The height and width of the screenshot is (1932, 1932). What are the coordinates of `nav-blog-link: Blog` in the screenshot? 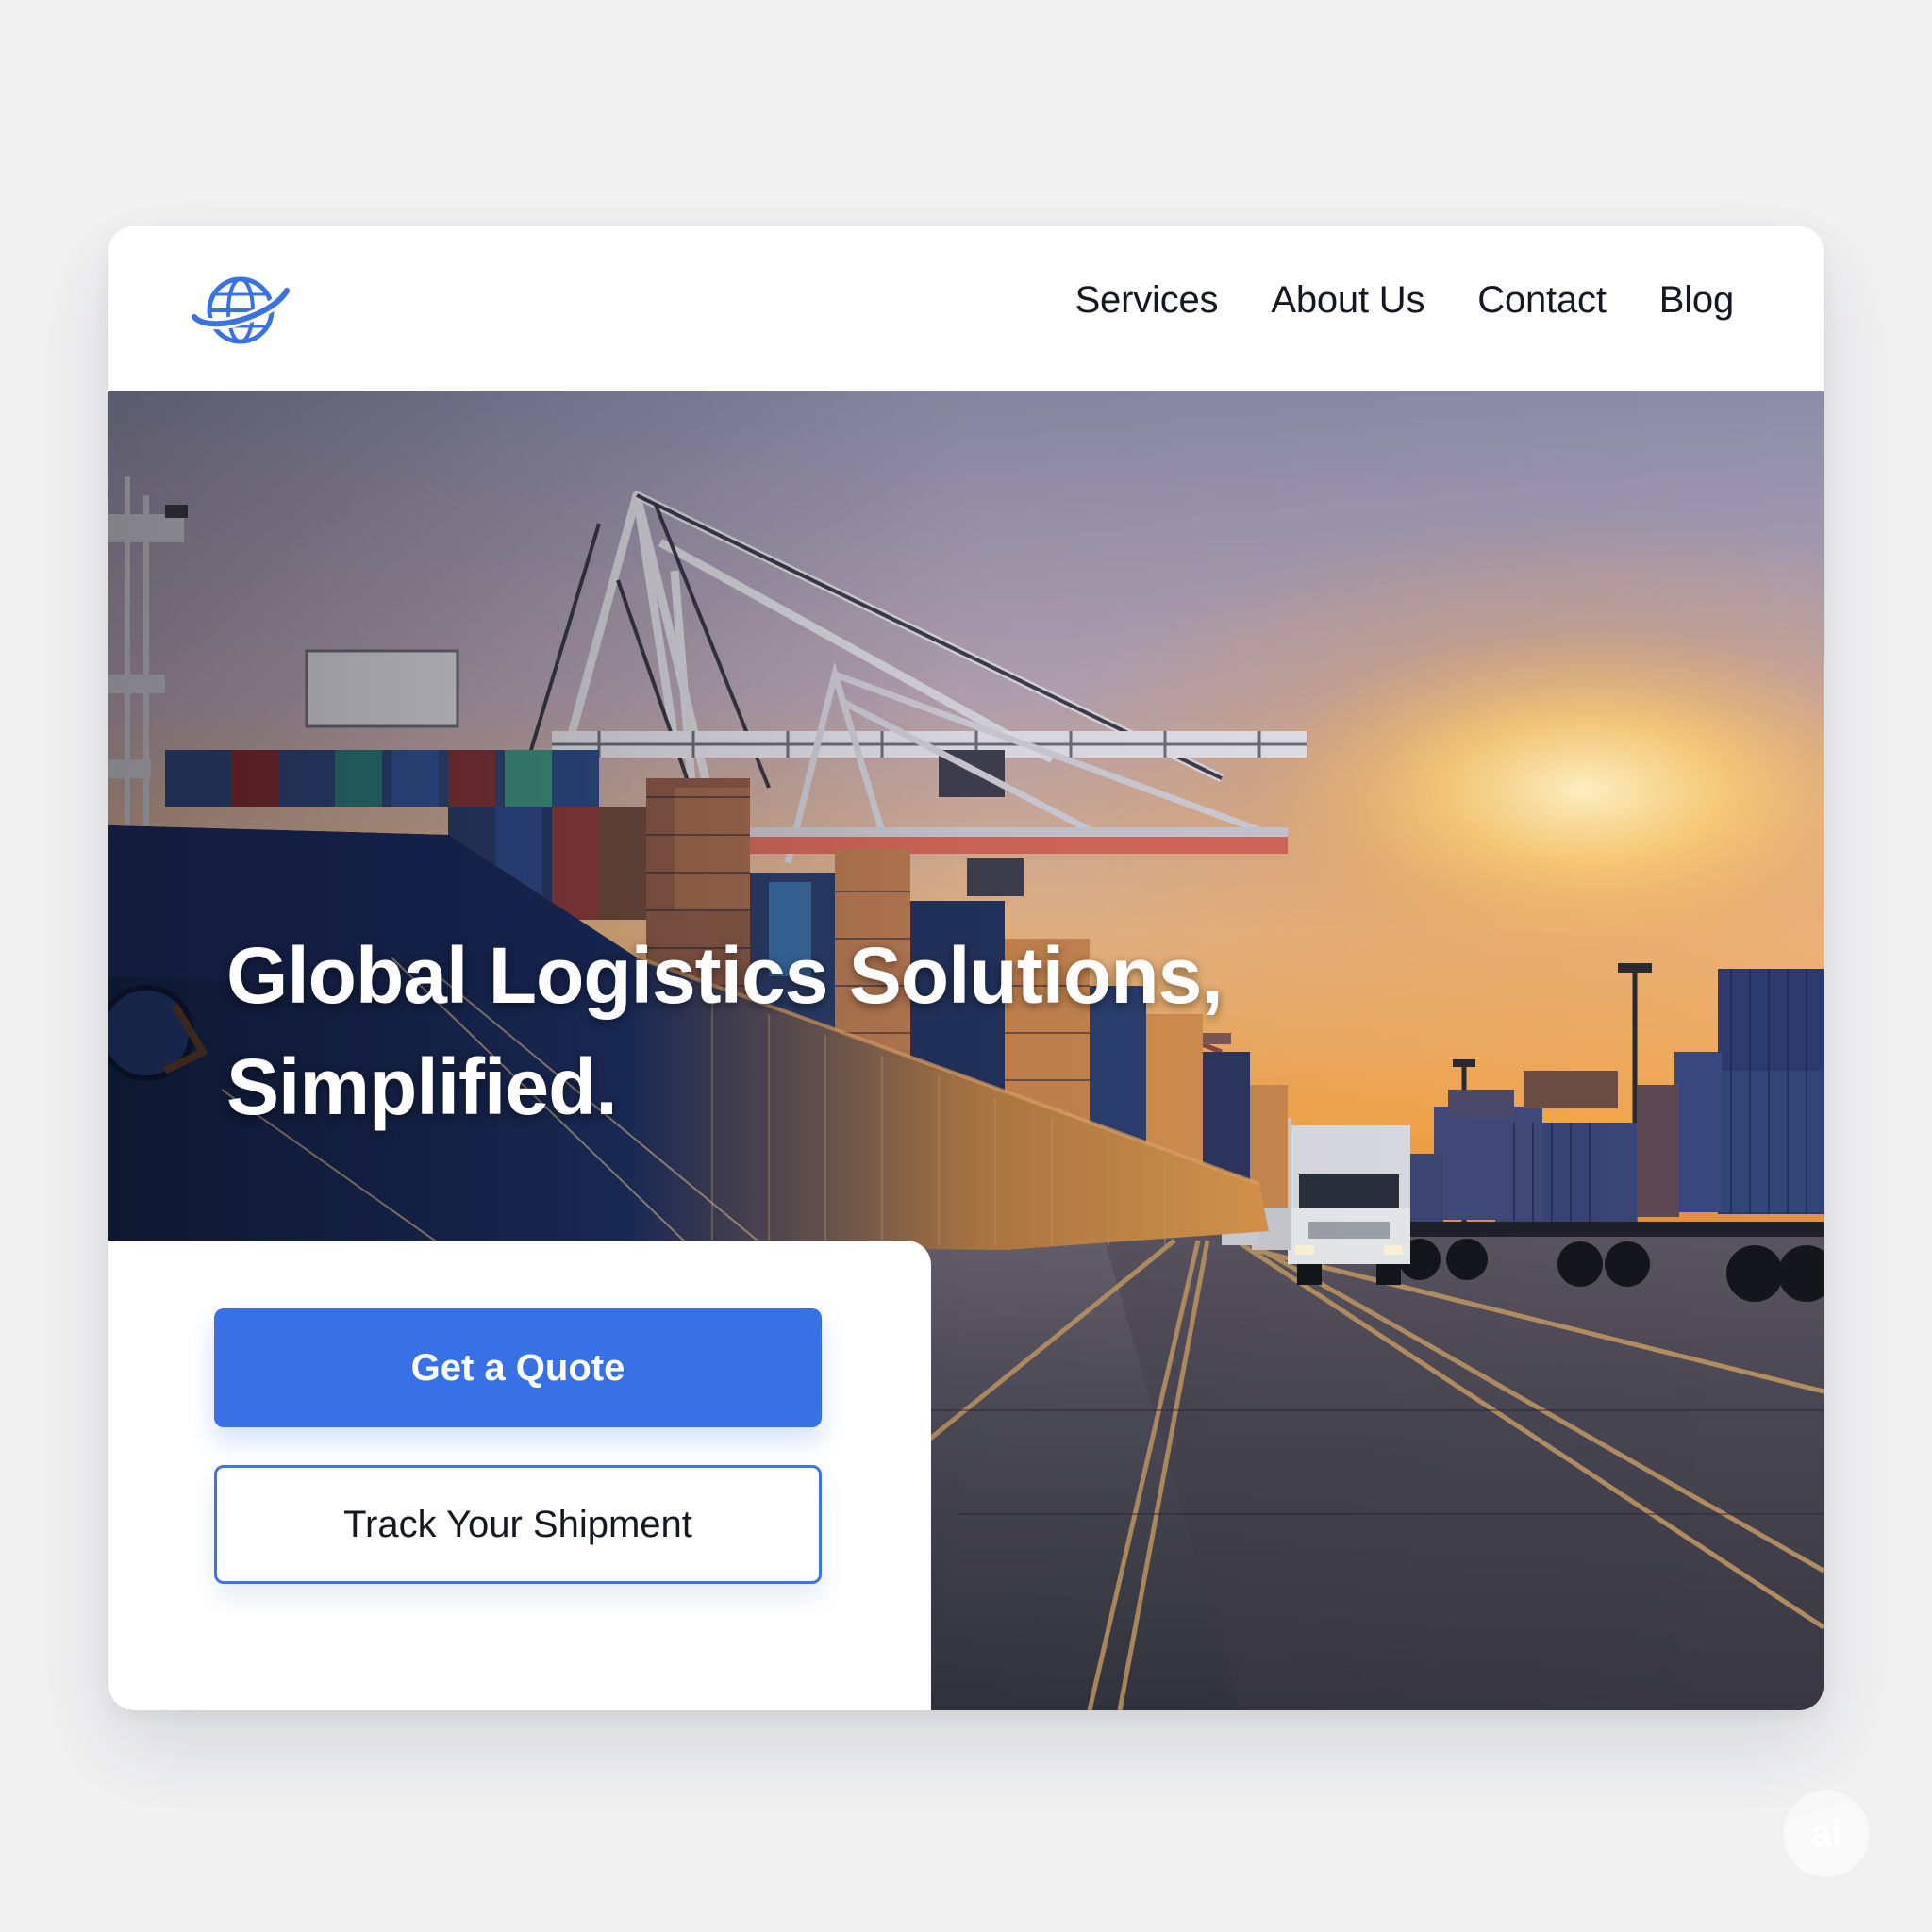 It's located at (1697, 301).